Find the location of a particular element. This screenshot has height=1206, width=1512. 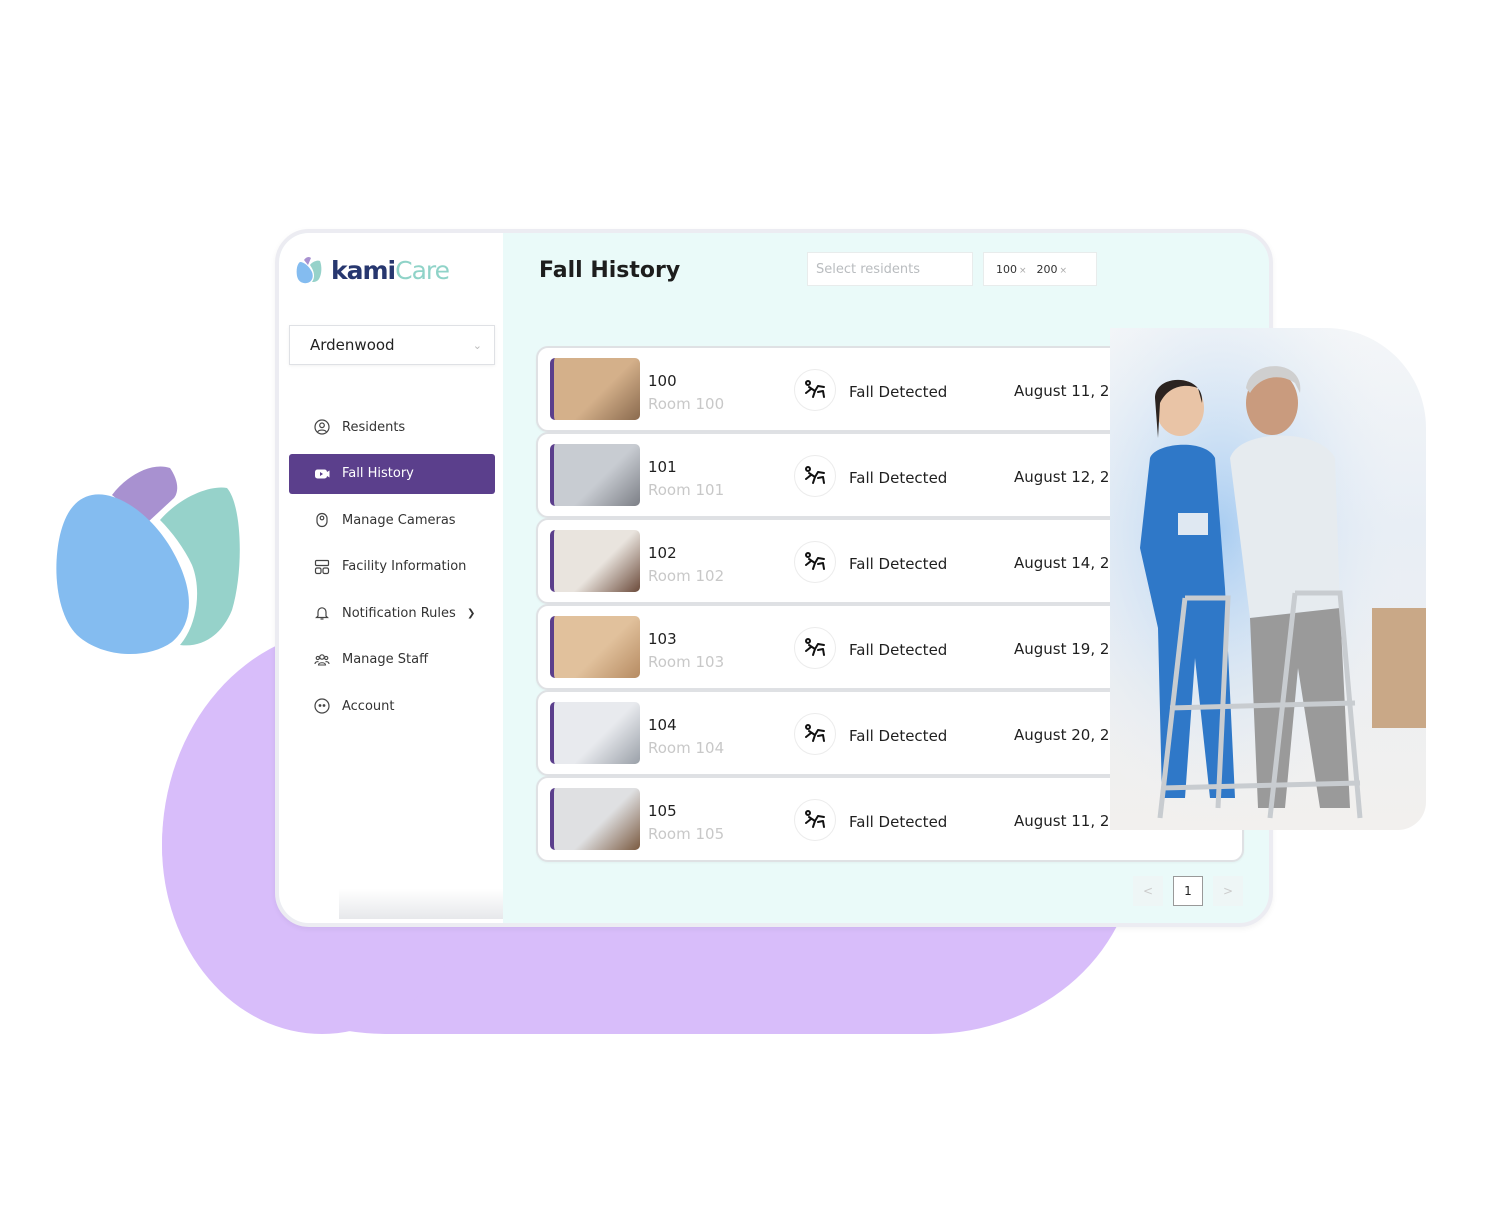

sidebar-item-manage-staff: Manage Staff is located at coordinates (392, 660).